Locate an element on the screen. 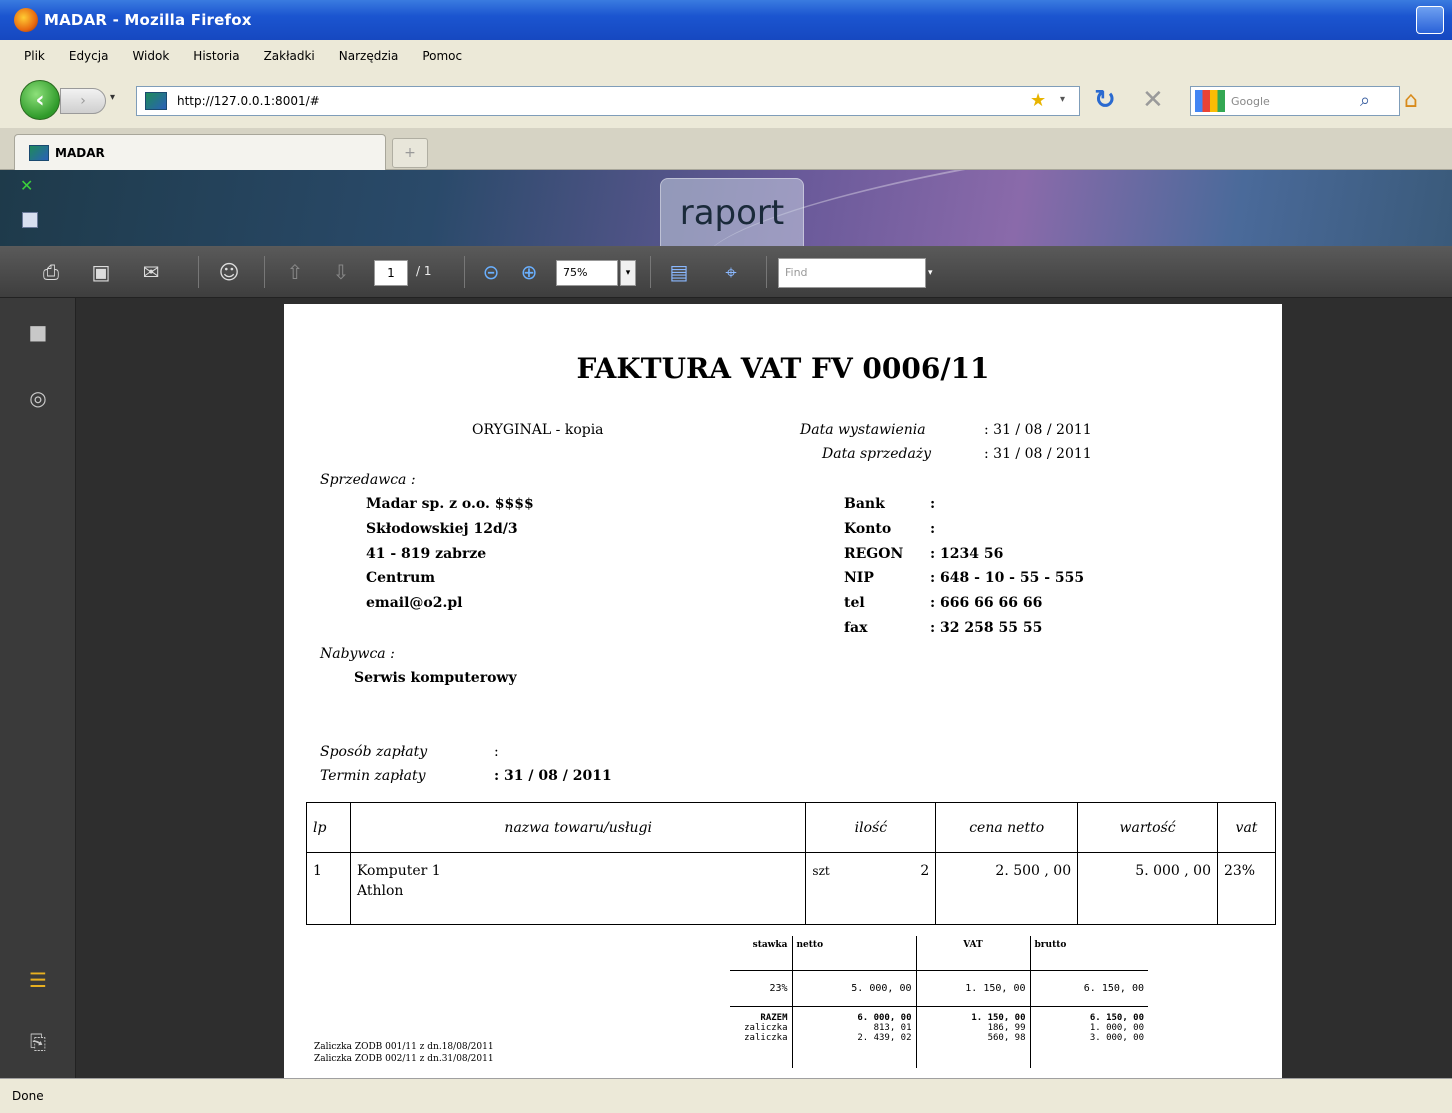 This screenshot has height=1113, width=1452. firefox-icon is located at coordinates (26, 20).